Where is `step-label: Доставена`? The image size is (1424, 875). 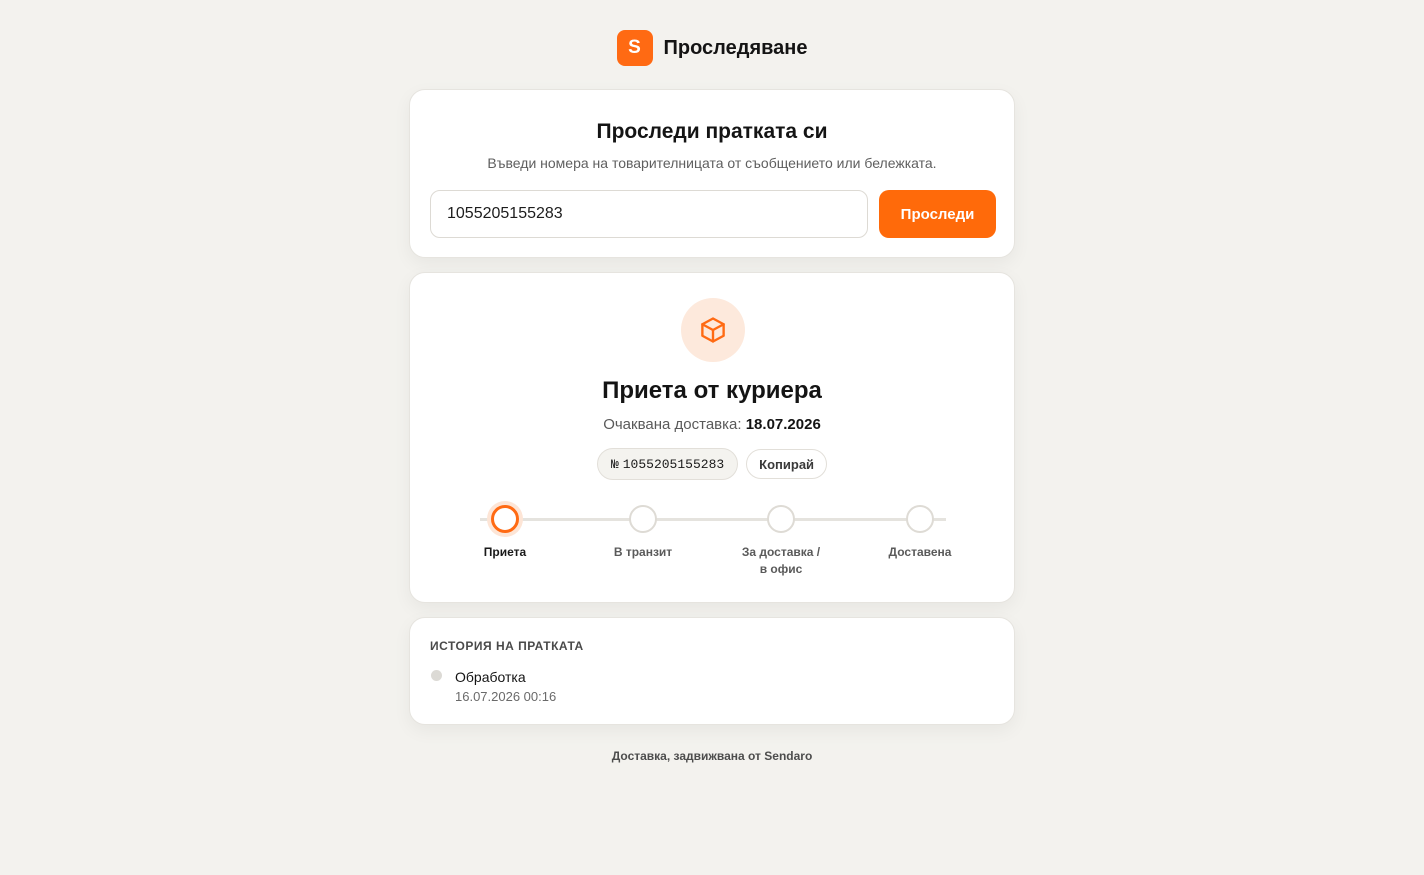 step-label: Доставена is located at coordinates (920, 552).